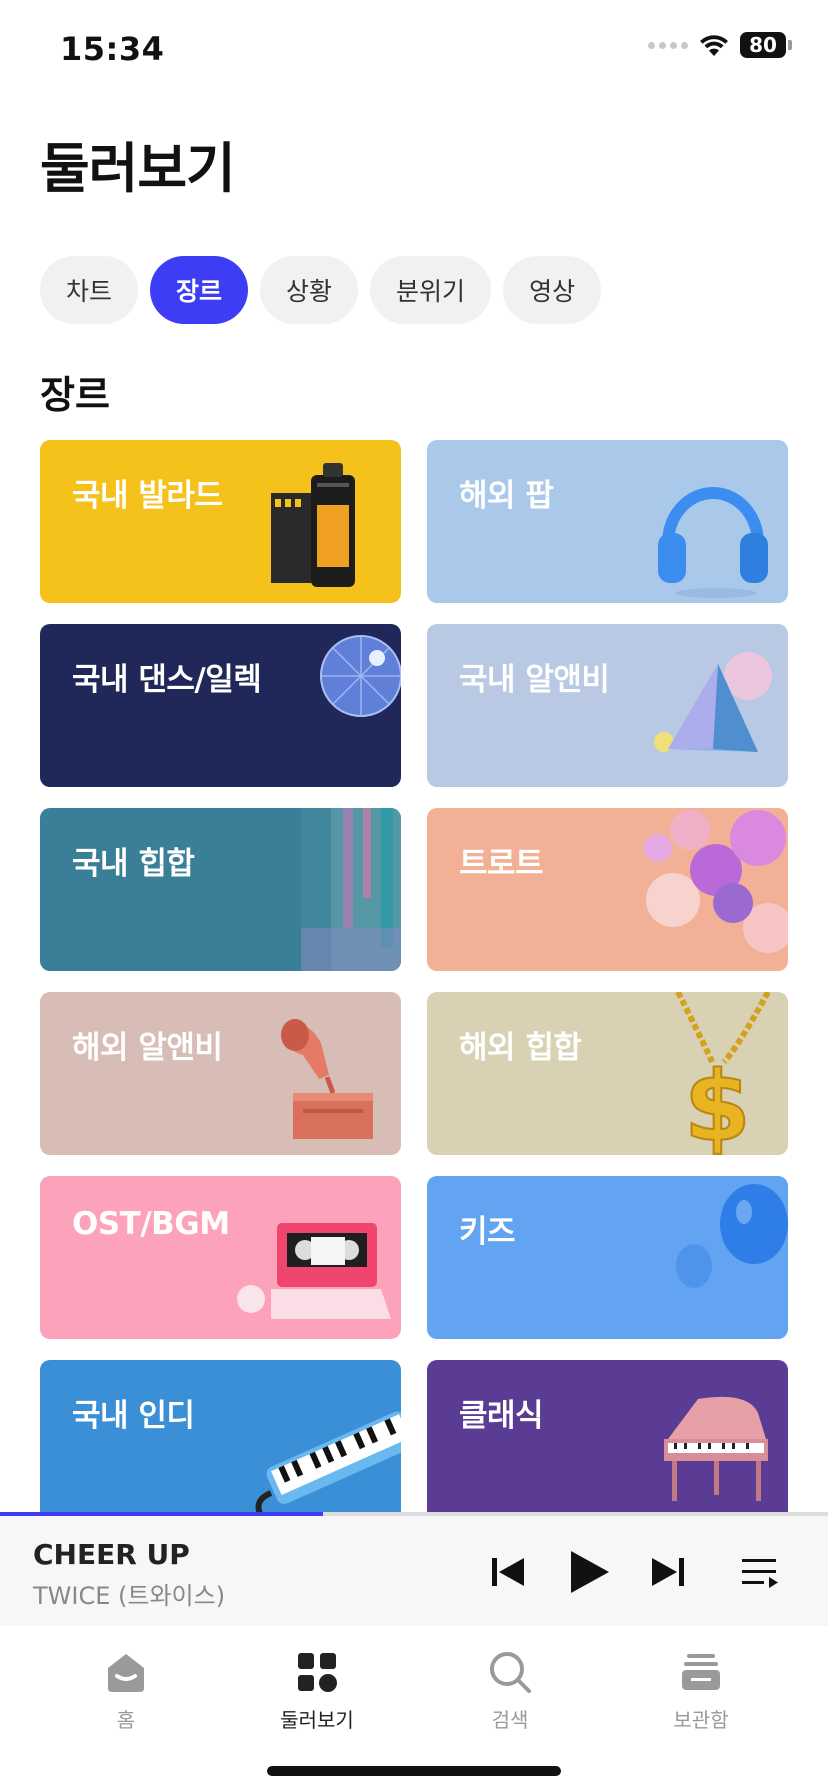  What do you see at coordinates (317, 1672) in the screenshot?
I see `browse-grid-icon` at bounding box center [317, 1672].